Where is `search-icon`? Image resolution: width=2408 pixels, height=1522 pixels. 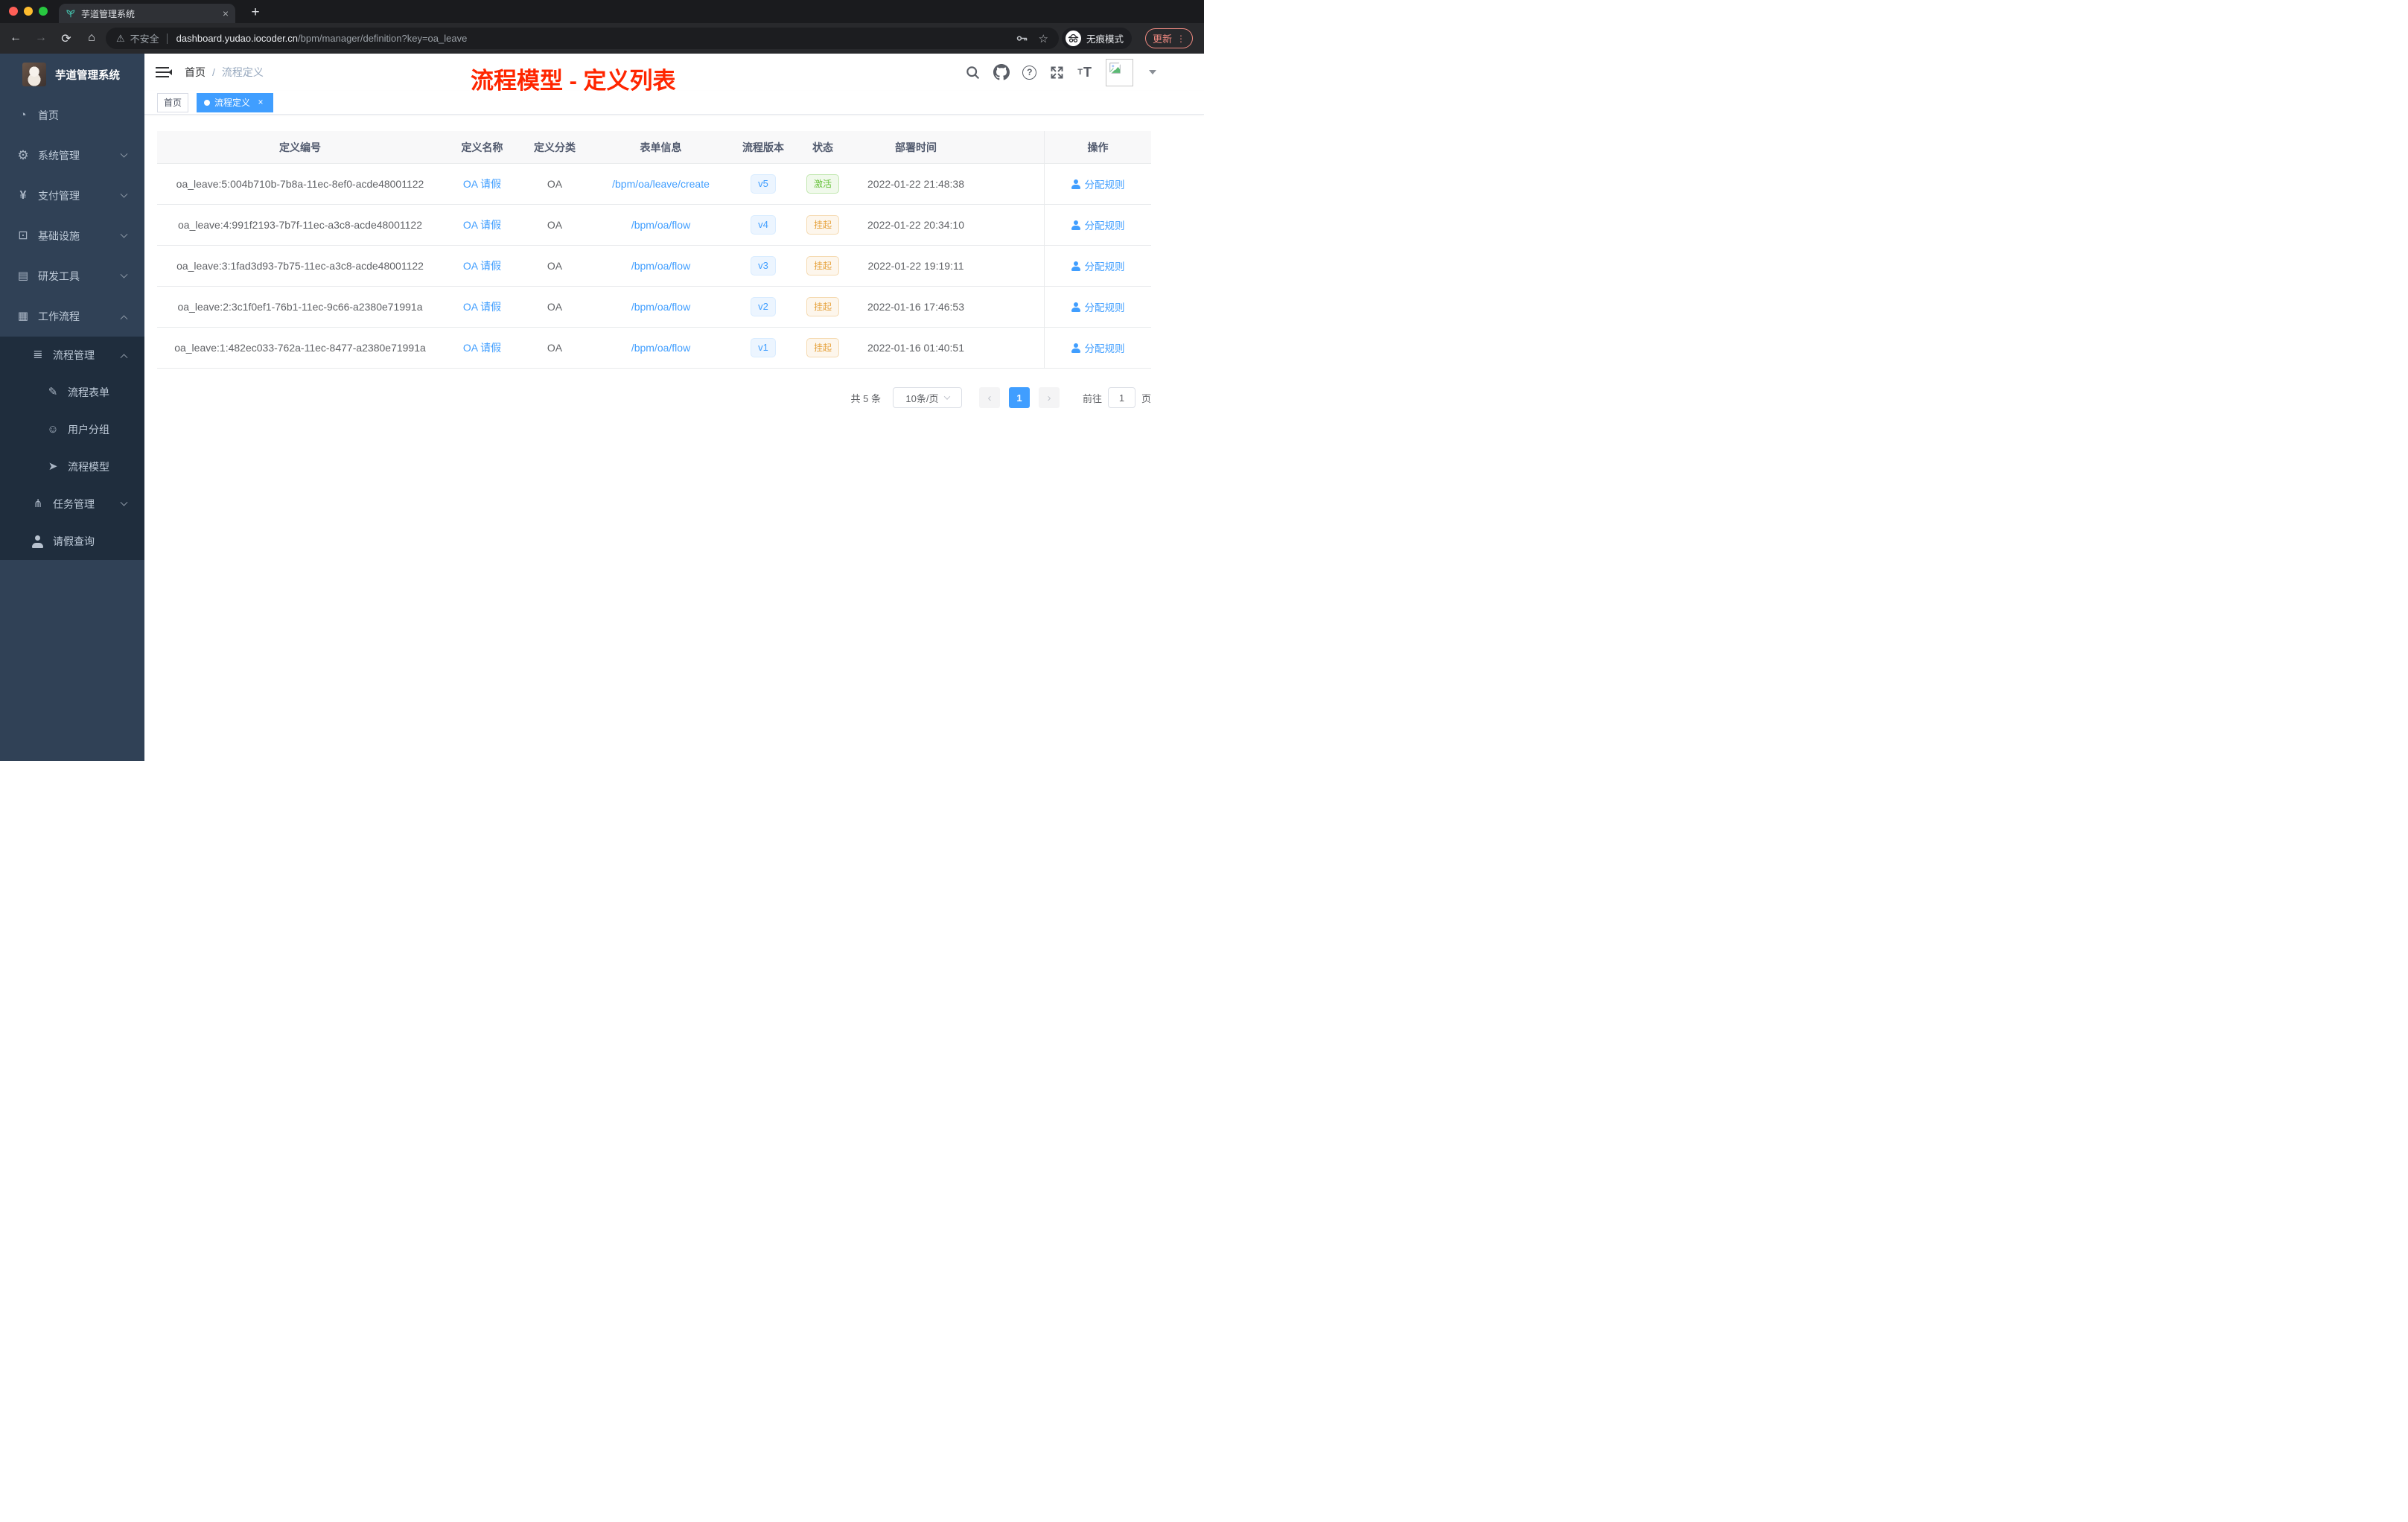
search-icon is located at coordinates (973, 72).